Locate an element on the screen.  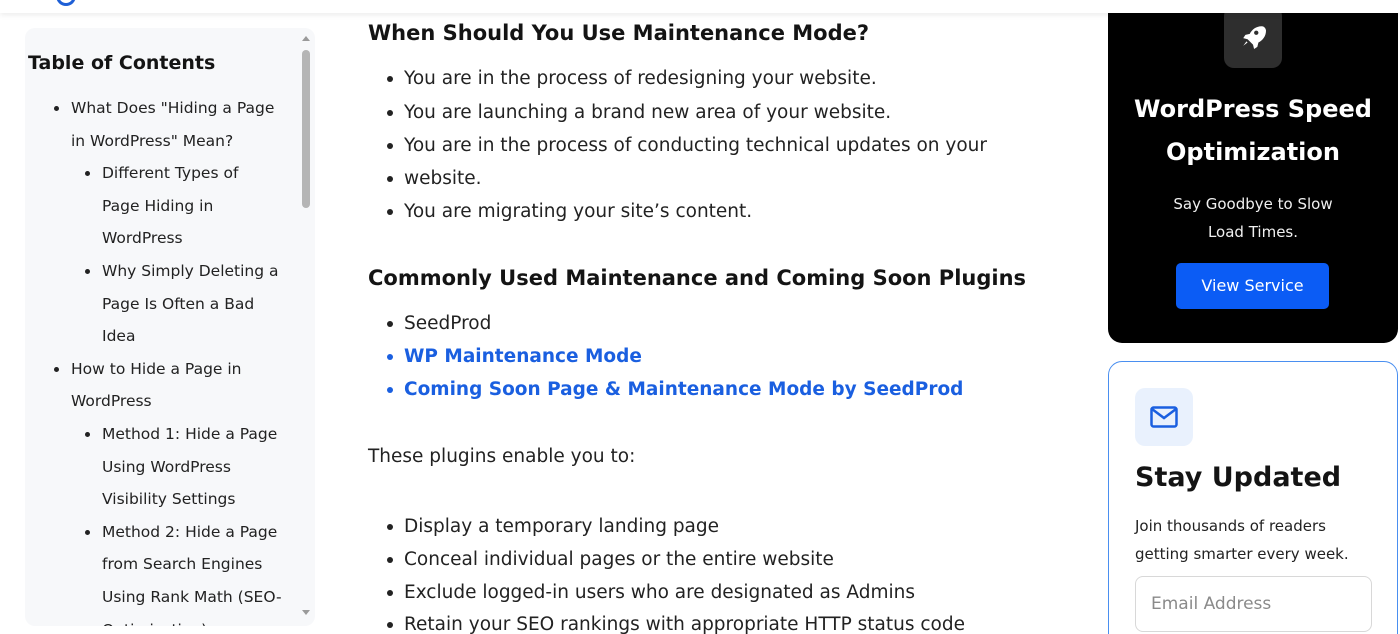
toc-item-line: in WordPress" Mean? is located at coordinates (152, 140).